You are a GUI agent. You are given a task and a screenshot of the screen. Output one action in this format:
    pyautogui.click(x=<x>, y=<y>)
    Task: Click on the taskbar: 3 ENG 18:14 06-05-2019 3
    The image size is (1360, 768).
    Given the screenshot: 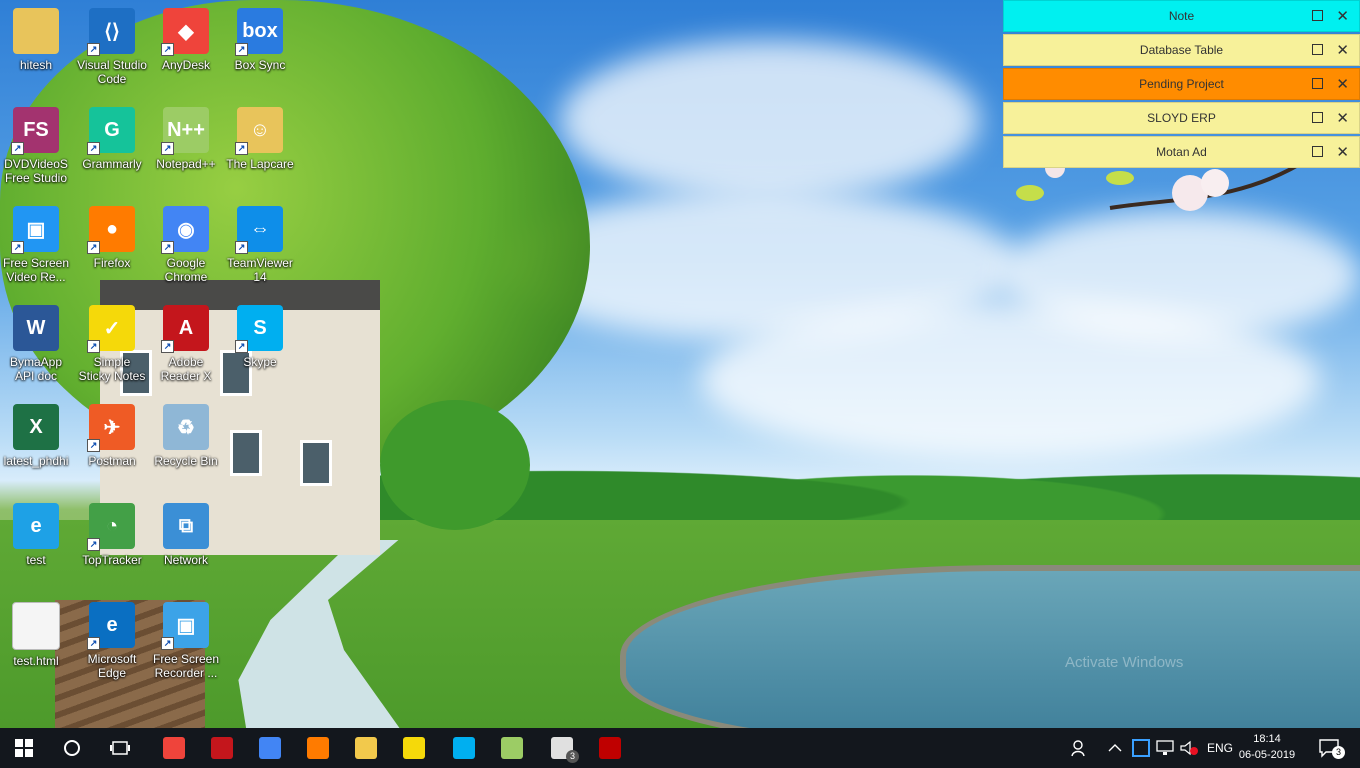 What is the action you would take?
    pyautogui.click(x=680, y=748)
    